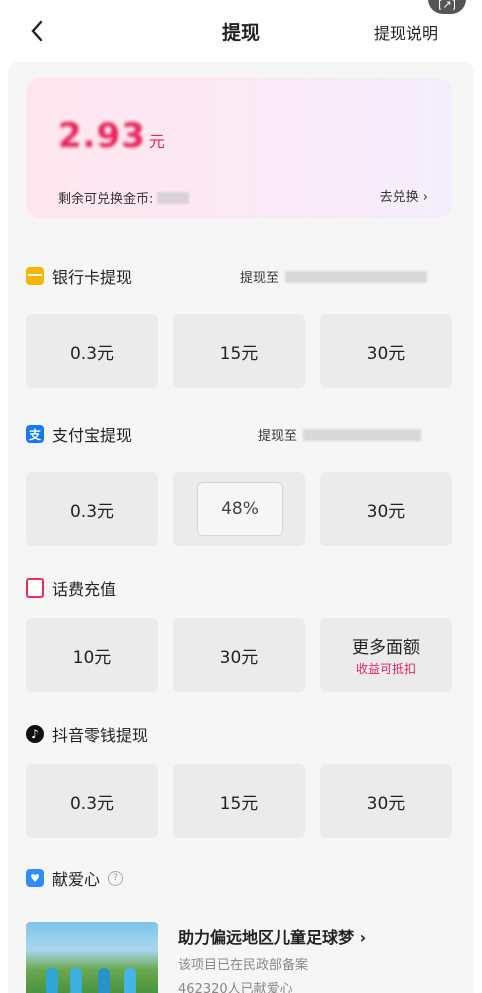  What do you see at coordinates (239, 655) in the screenshot?
I see `phone-option-2: 30元` at bounding box center [239, 655].